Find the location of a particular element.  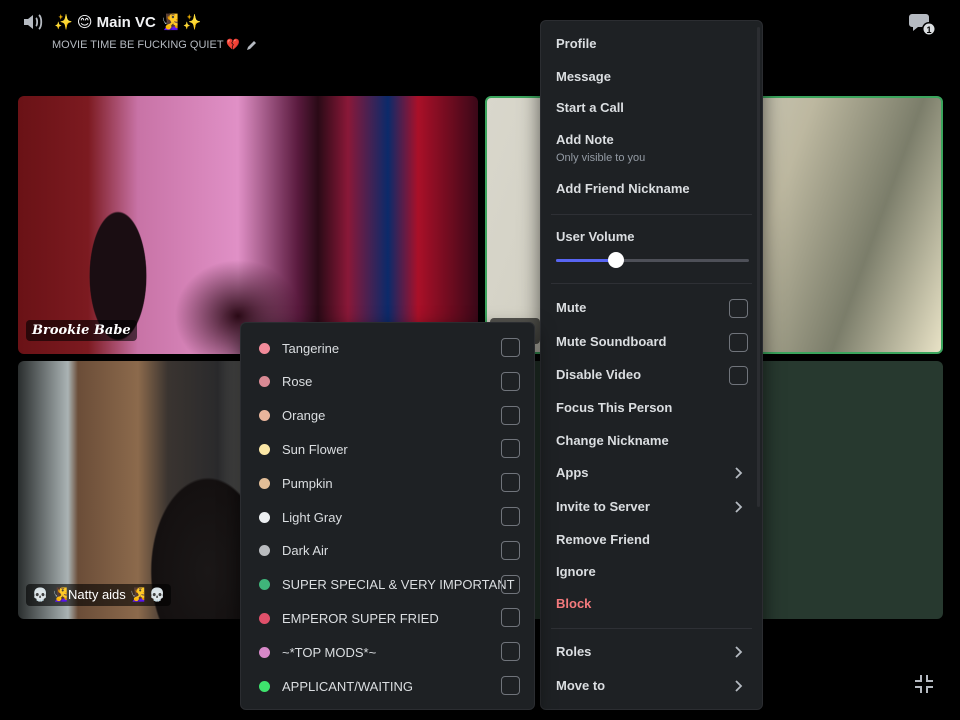

menu-item-start-call: Start a Call is located at coordinates (652, 108).